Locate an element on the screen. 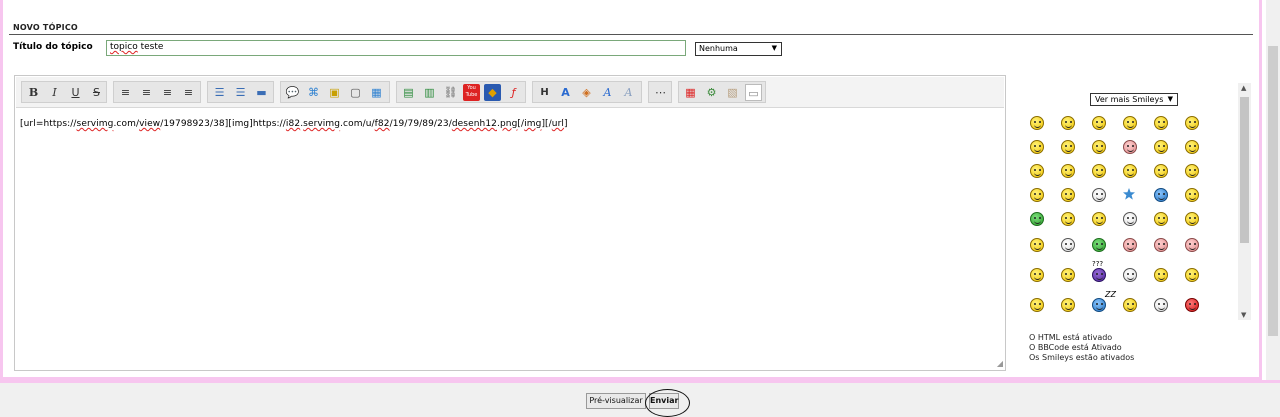 The height and width of the screenshot is (417, 1280). bold-button: B is located at coordinates (33, 92).